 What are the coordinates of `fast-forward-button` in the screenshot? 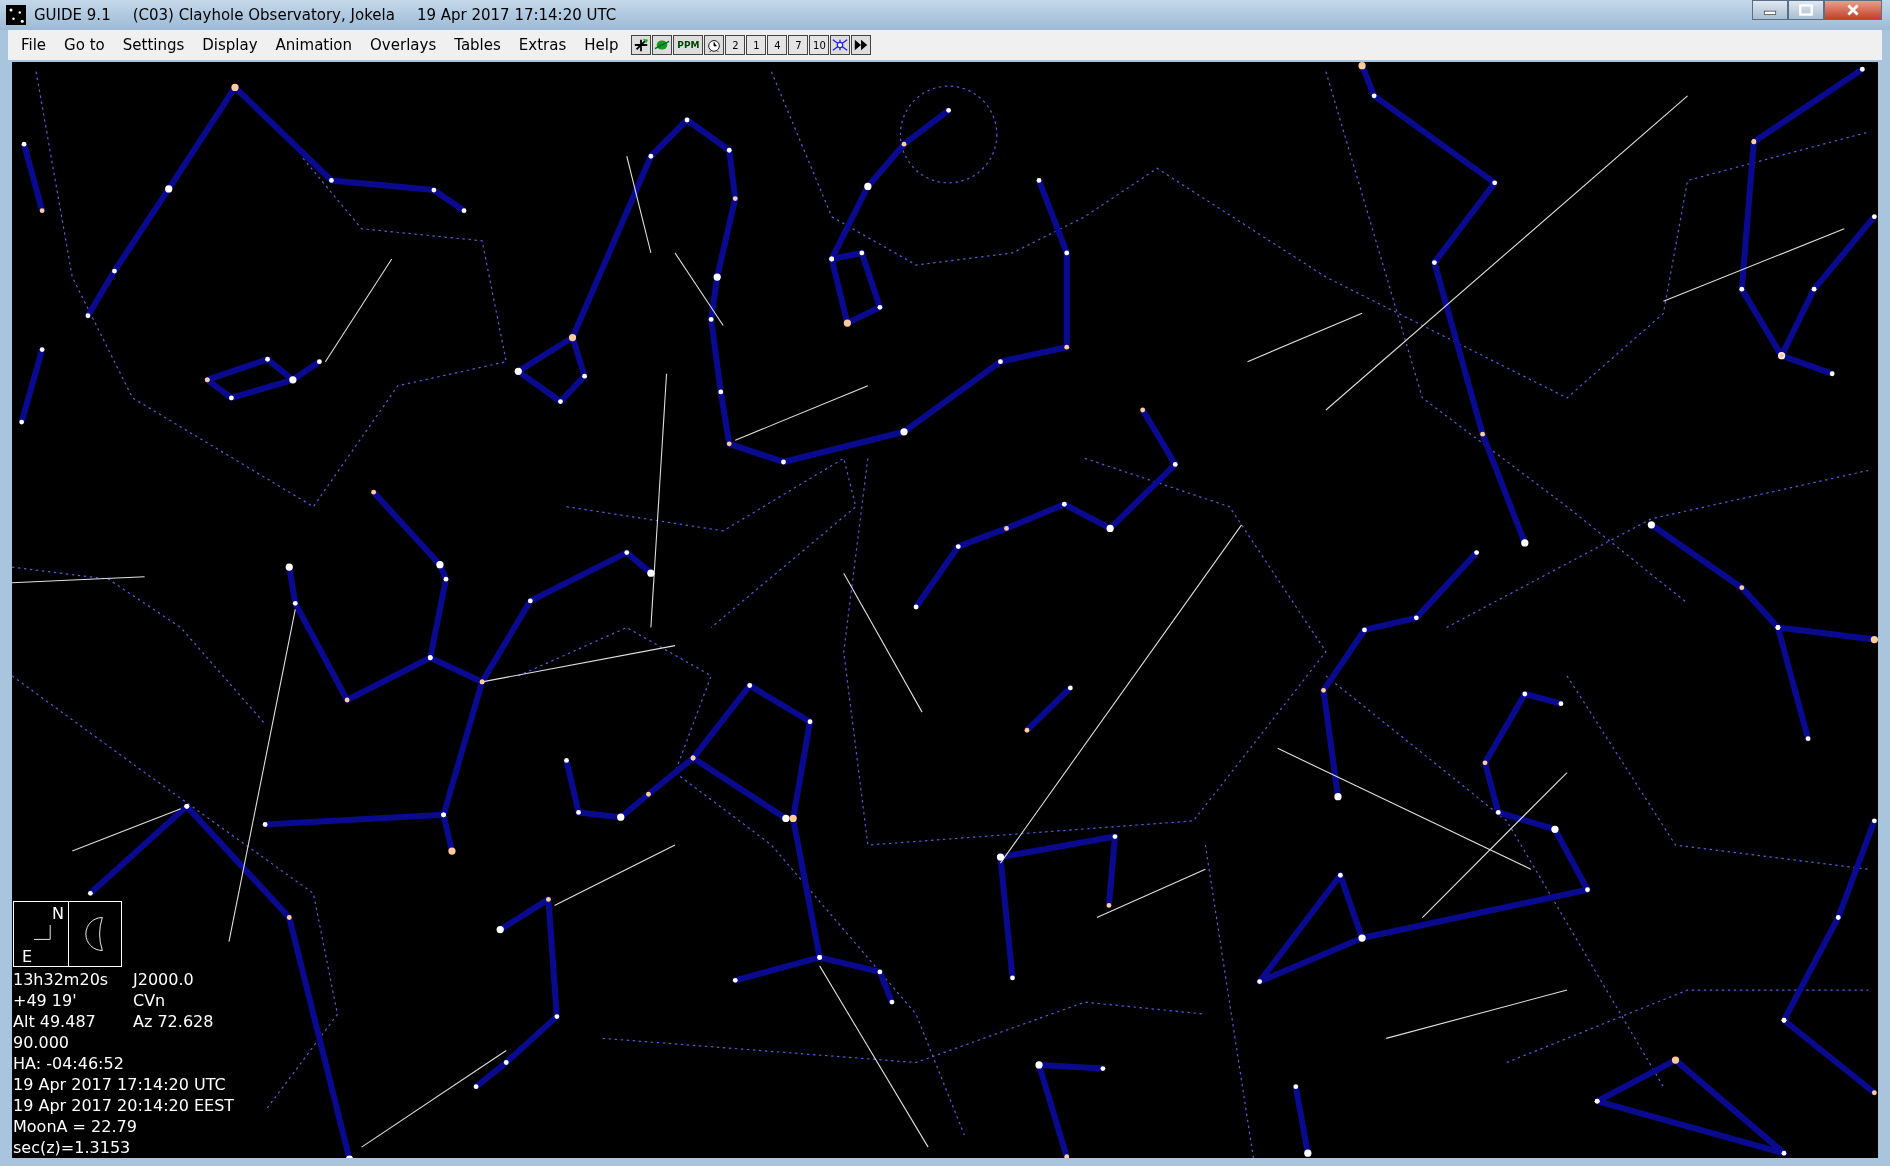 It's located at (861, 45).